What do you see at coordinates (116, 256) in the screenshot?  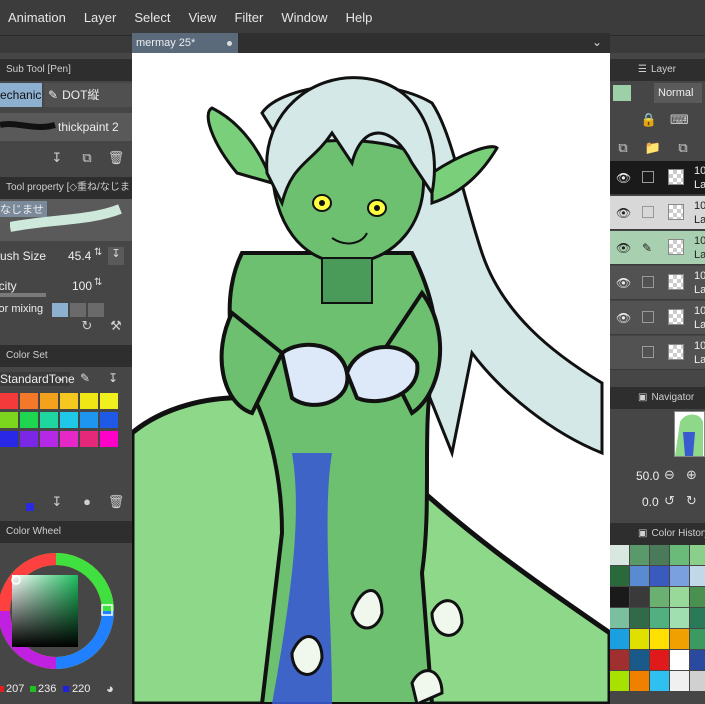 I see `dropdown-icon: ↧` at bounding box center [116, 256].